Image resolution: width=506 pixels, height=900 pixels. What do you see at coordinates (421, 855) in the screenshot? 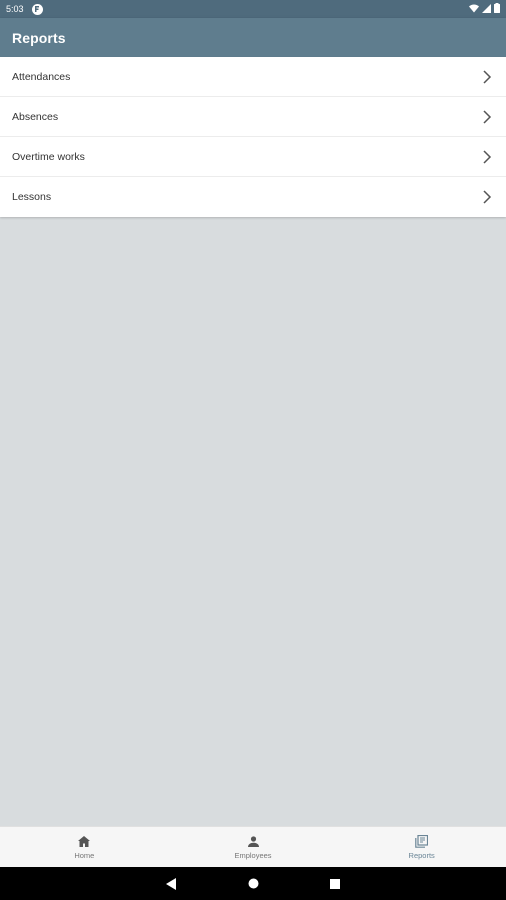
I see `nav-label: Reports` at bounding box center [421, 855].